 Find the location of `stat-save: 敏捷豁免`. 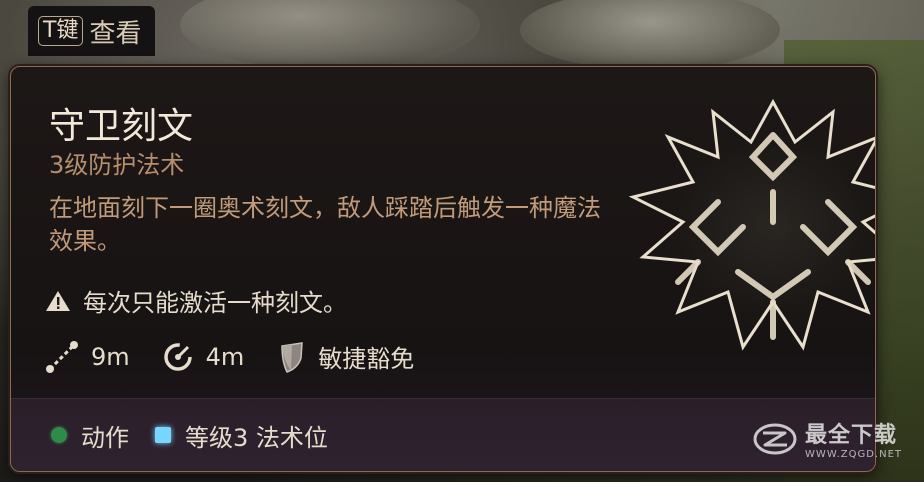

stat-save: 敏捷豁免 is located at coordinates (345, 356).